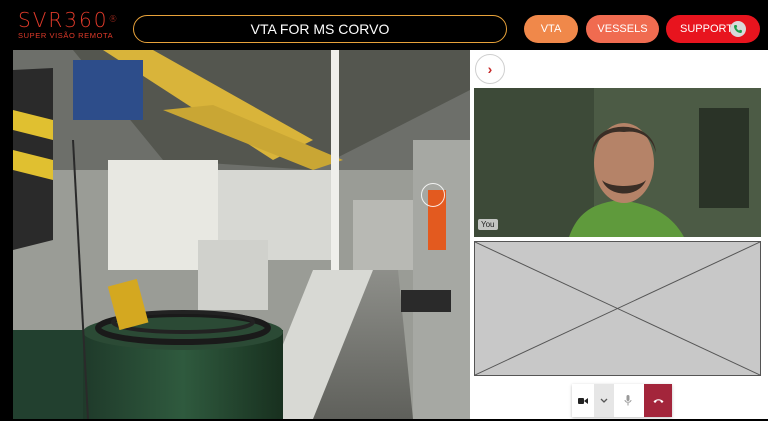 This screenshot has width=768, height=421. What do you see at coordinates (488, 224) in the screenshot?
I see `local-video-label: You` at bounding box center [488, 224].